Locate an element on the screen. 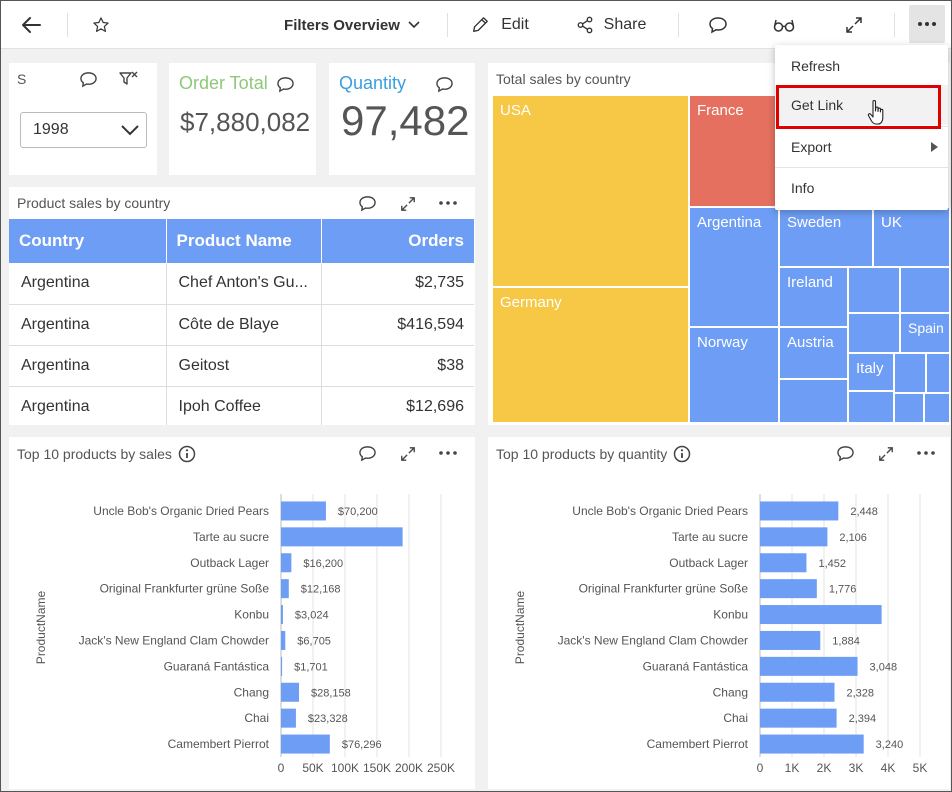 The width and height of the screenshot is (952, 792). back-arrow-icon is located at coordinates (31, 25).